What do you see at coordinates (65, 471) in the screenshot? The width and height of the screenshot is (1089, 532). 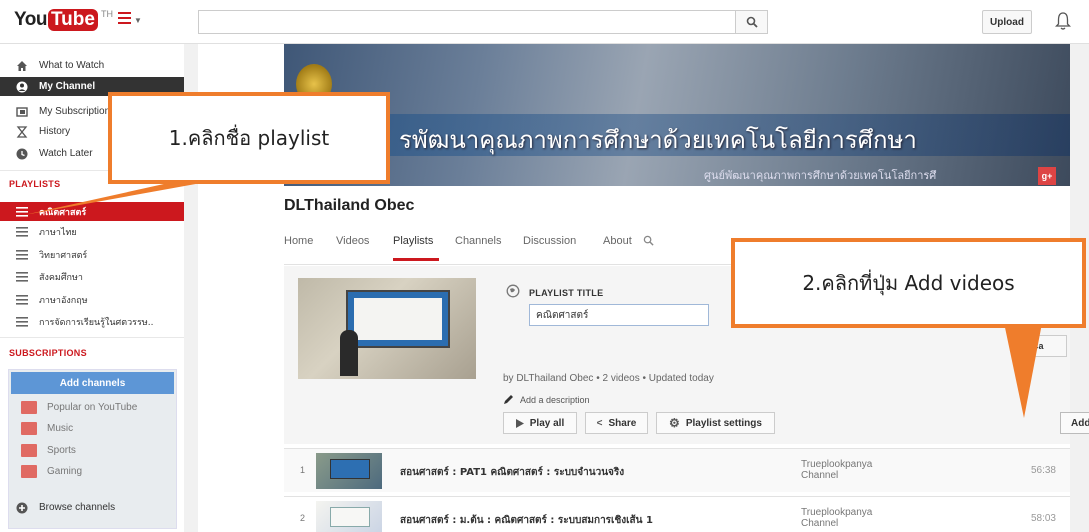 I see `subscription-label: Gaming` at bounding box center [65, 471].